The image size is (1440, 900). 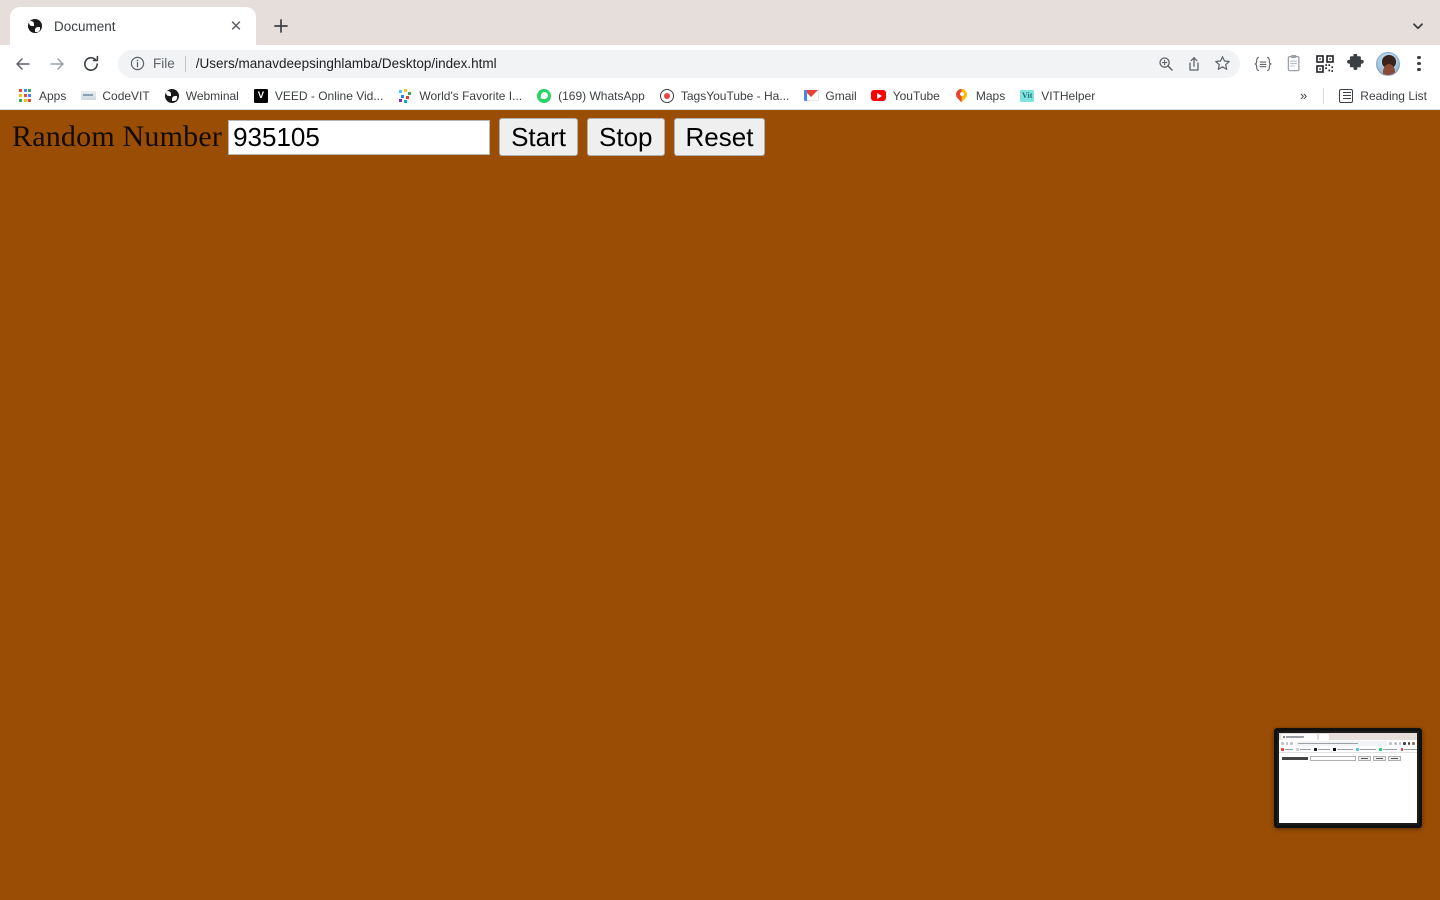 I want to click on veed-icon: V, so click(x=261, y=96).